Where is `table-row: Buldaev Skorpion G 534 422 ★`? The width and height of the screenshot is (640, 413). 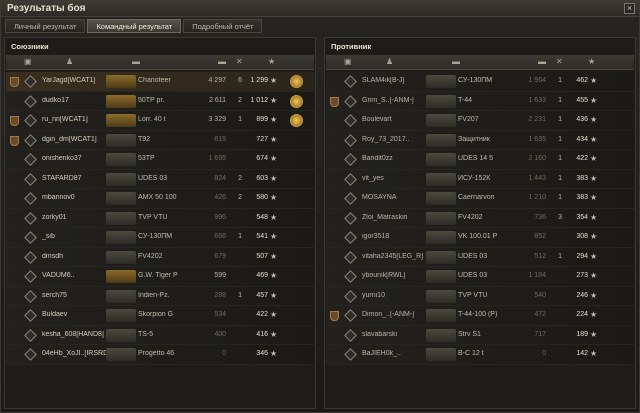
table-row: Buldaev Skorpion G 534 422 ★ is located at coordinates (160, 316).